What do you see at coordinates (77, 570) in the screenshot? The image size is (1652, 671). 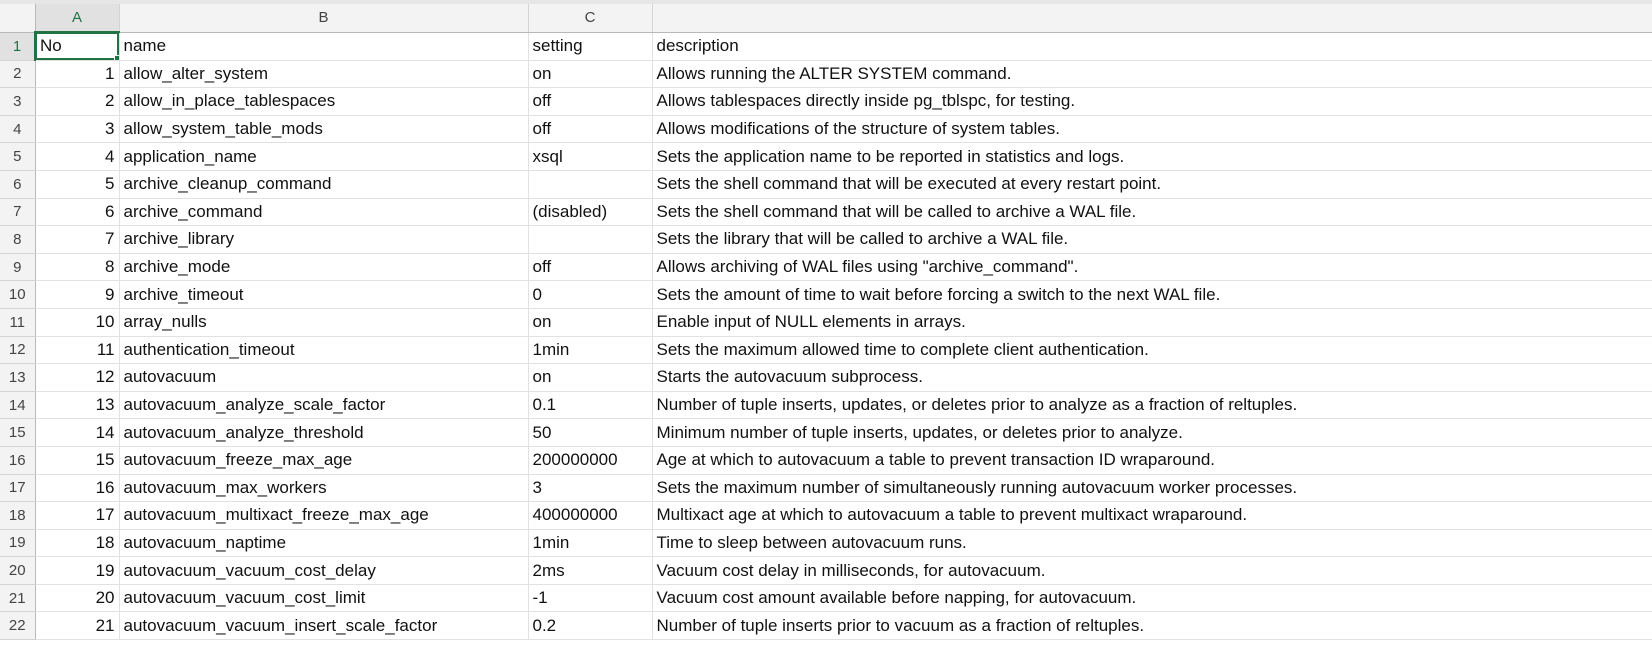 I see `cell-no: 19` at bounding box center [77, 570].